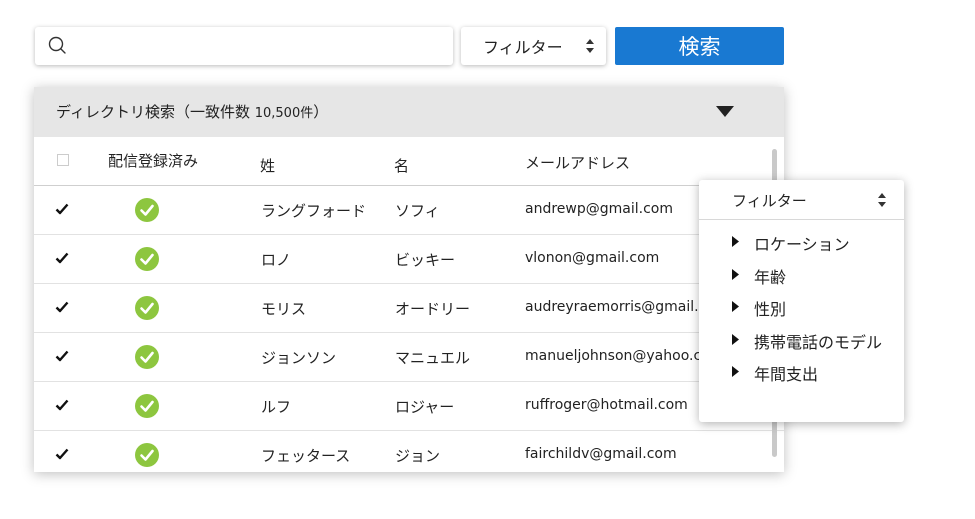 The height and width of the screenshot is (519, 975). Describe the element at coordinates (699, 46) in the screenshot. I see `search-button: 検索` at that location.